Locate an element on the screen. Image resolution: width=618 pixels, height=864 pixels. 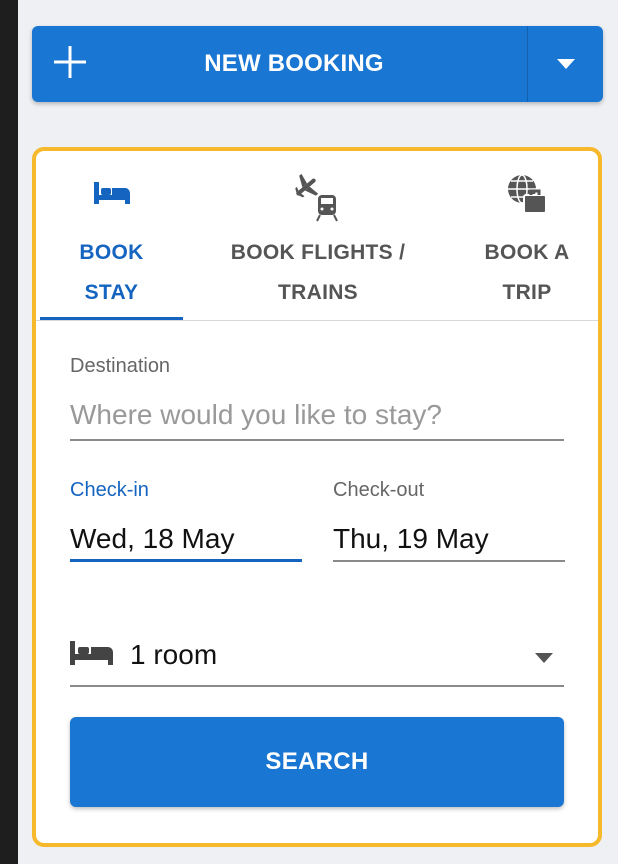
plus-icon is located at coordinates (70, 62).